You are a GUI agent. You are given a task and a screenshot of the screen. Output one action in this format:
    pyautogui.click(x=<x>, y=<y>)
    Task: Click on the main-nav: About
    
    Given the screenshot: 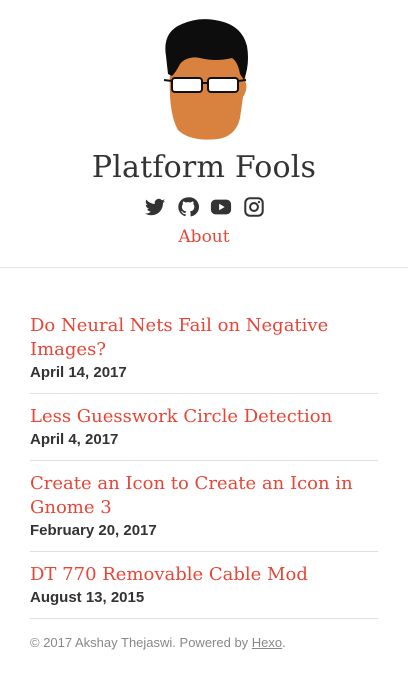 What is the action you would take?
    pyautogui.click(x=204, y=237)
    